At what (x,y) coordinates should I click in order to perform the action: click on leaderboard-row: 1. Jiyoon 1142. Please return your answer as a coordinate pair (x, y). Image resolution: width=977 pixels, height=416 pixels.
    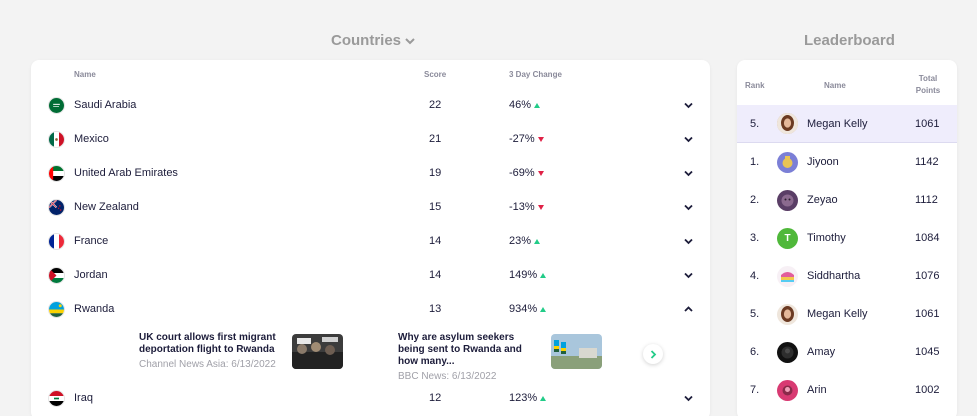
    Looking at the image, I should click on (847, 162).